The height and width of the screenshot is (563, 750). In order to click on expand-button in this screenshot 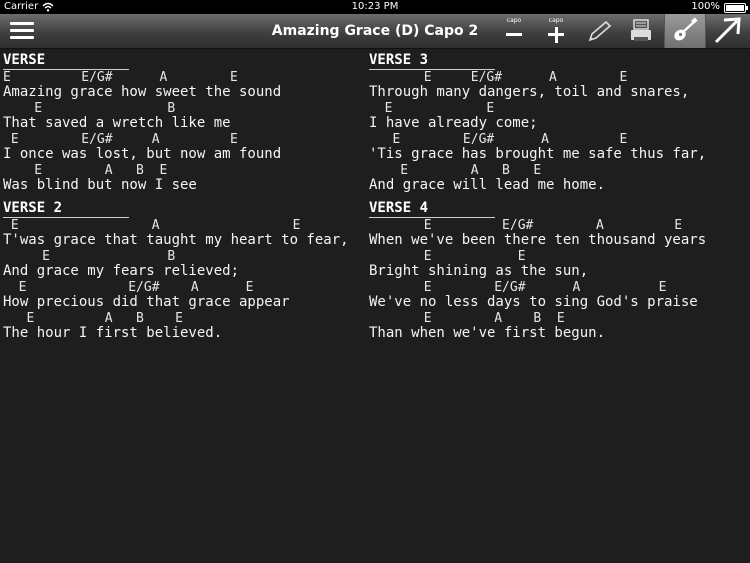, I will do `click(727, 31)`.